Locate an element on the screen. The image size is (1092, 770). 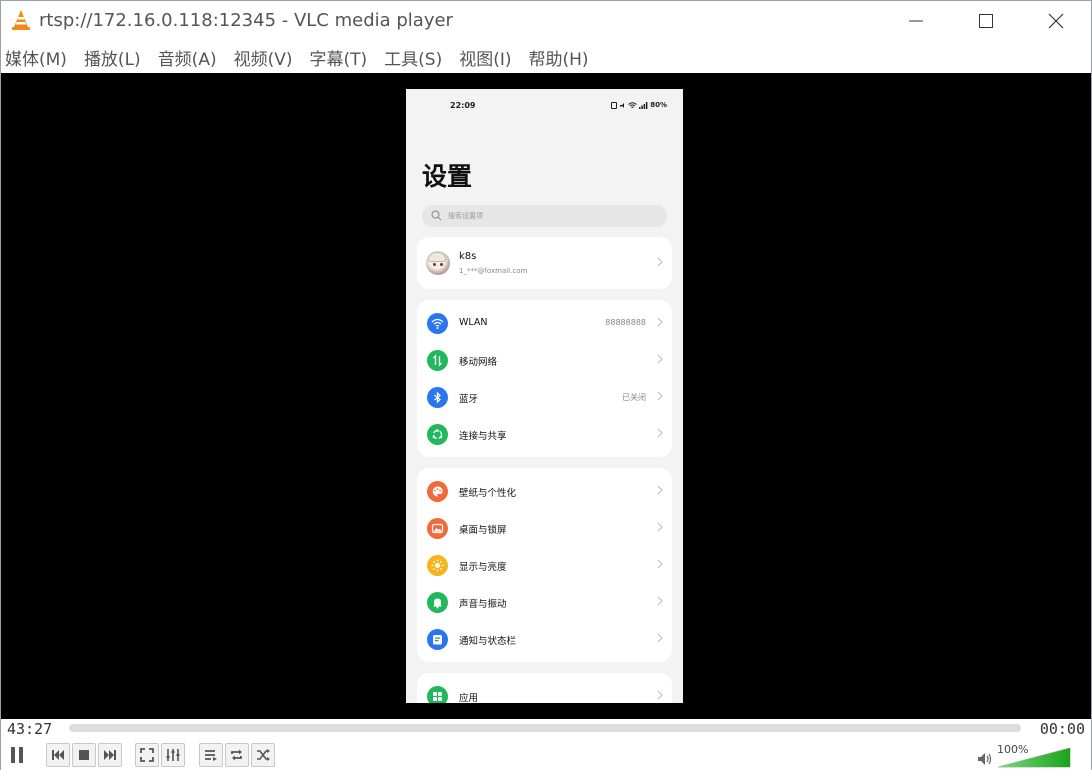
minimize-button is located at coordinates (916, 21).